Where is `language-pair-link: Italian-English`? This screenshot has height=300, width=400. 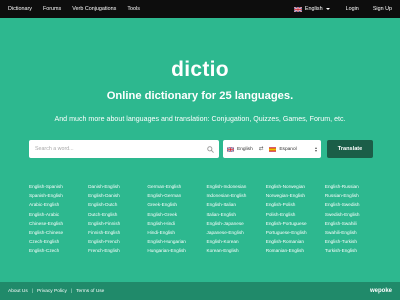 language-pair-link: Italian-English is located at coordinates (234, 214).